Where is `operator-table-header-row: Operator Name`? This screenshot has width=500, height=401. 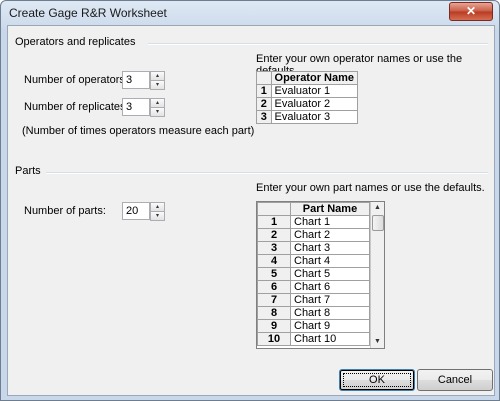 operator-table-header-row: Operator Name is located at coordinates (307, 78).